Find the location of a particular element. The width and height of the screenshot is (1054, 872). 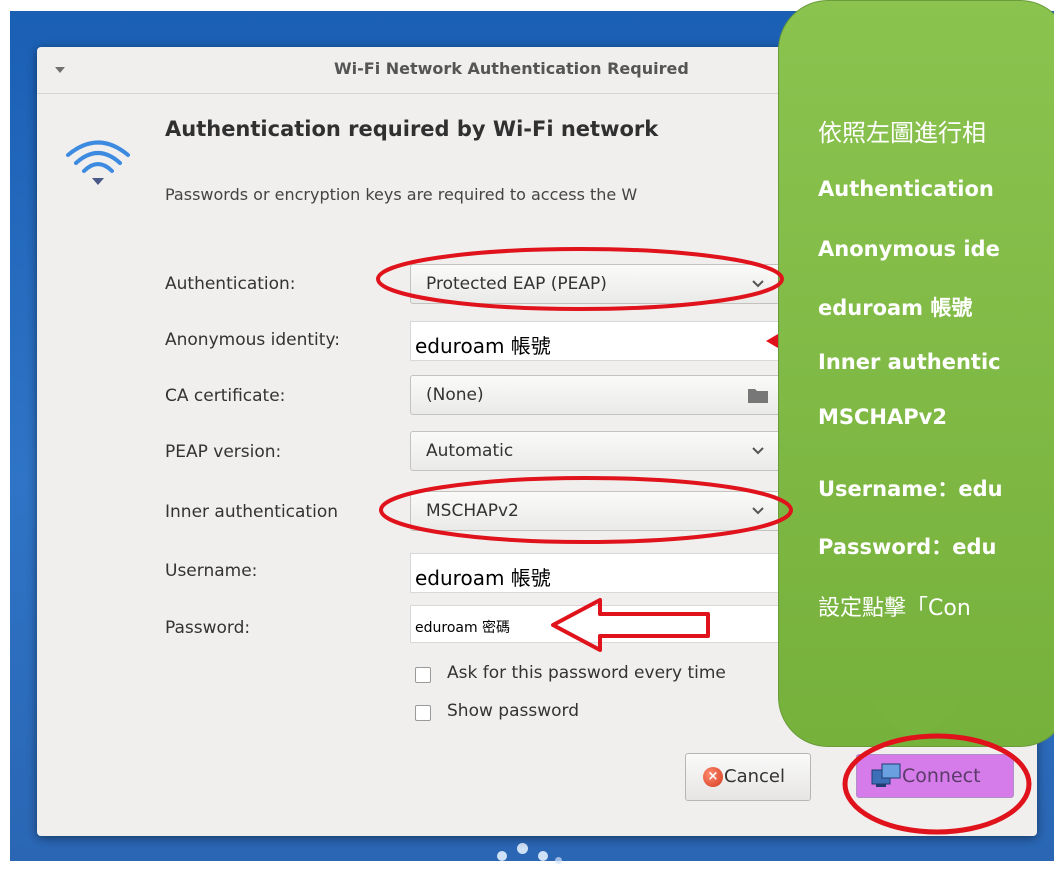

password-value: eduroam 密碼 is located at coordinates (463, 628).